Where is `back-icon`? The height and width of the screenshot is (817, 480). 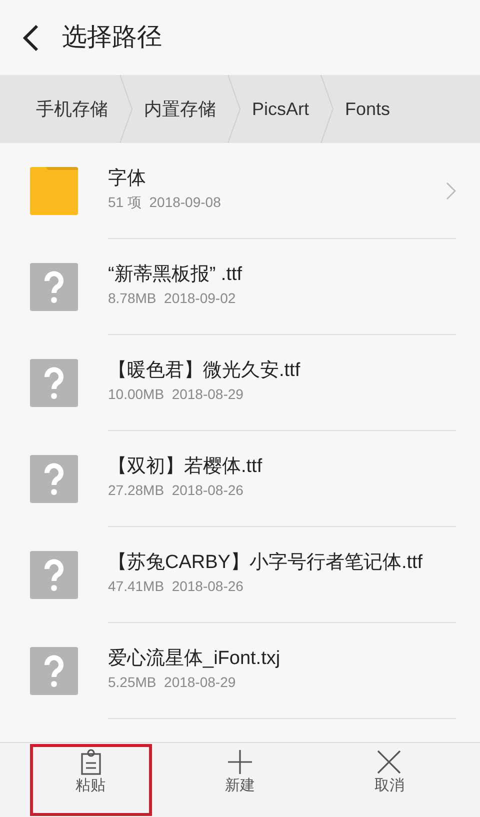
back-icon is located at coordinates (30, 37).